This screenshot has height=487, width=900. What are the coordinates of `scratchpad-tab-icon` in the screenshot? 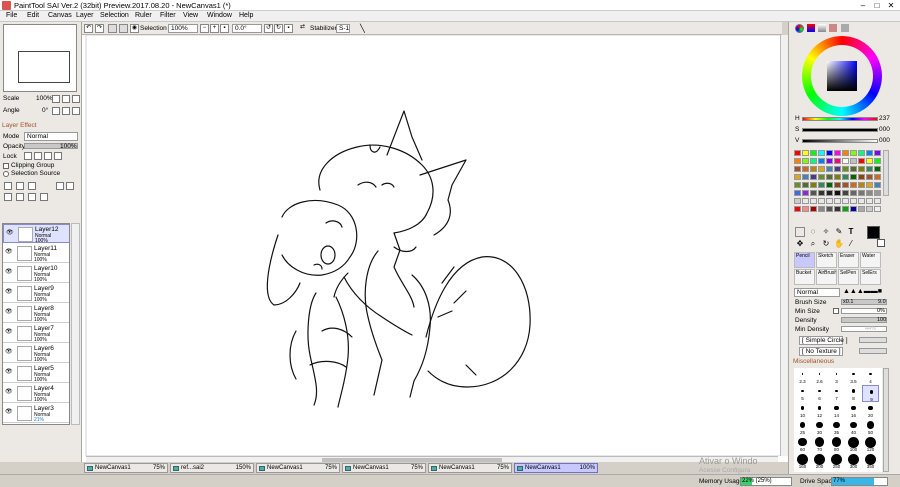 It's located at (845, 28).